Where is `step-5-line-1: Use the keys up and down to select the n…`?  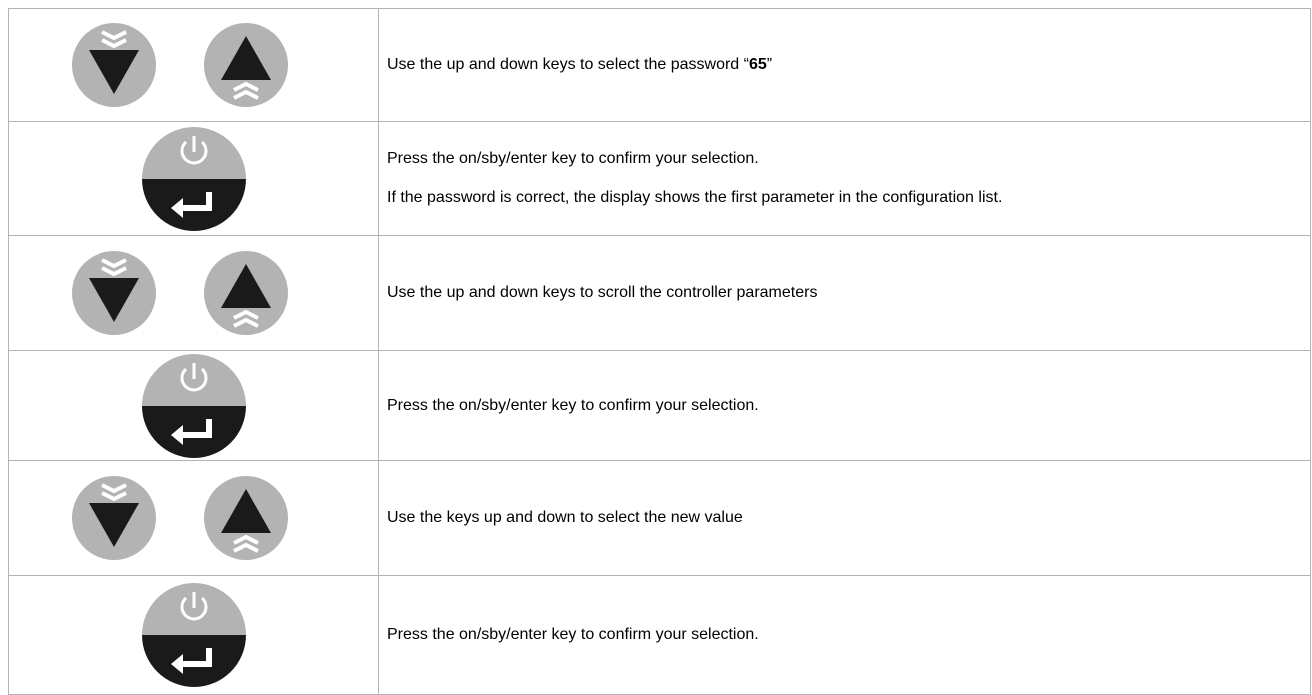 step-5-line-1: Use the keys up and down to select the n… is located at coordinates (565, 517).